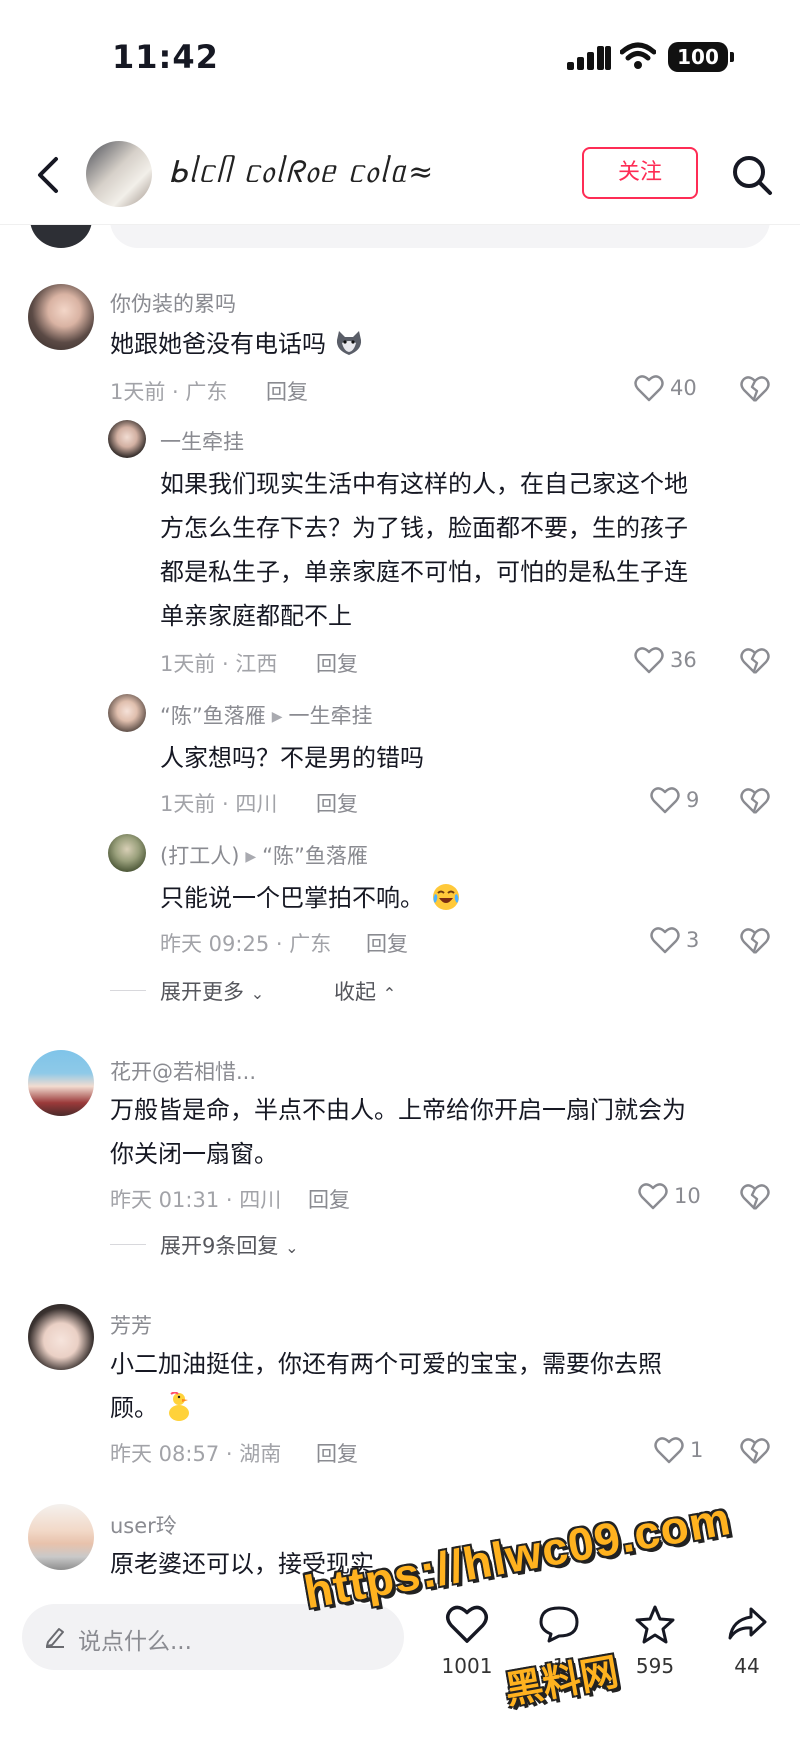 The image size is (800, 1739). What do you see at coordinates (589, 58) in the screenshot?
I see `signal-icon` at bounding box center [589, 58].